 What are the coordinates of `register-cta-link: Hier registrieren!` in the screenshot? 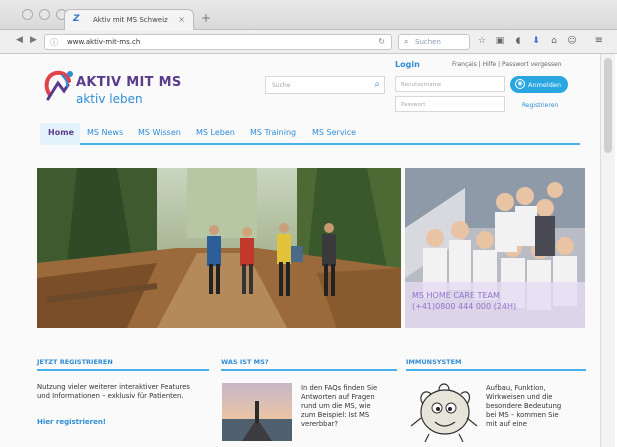 It's located at (71, 422).